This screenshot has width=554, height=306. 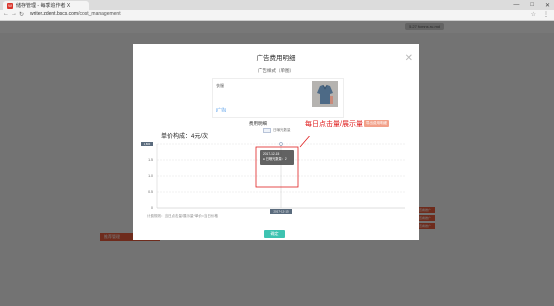 I want to click on chart-legend: 日曝光数量, so click(x=277, y=130).